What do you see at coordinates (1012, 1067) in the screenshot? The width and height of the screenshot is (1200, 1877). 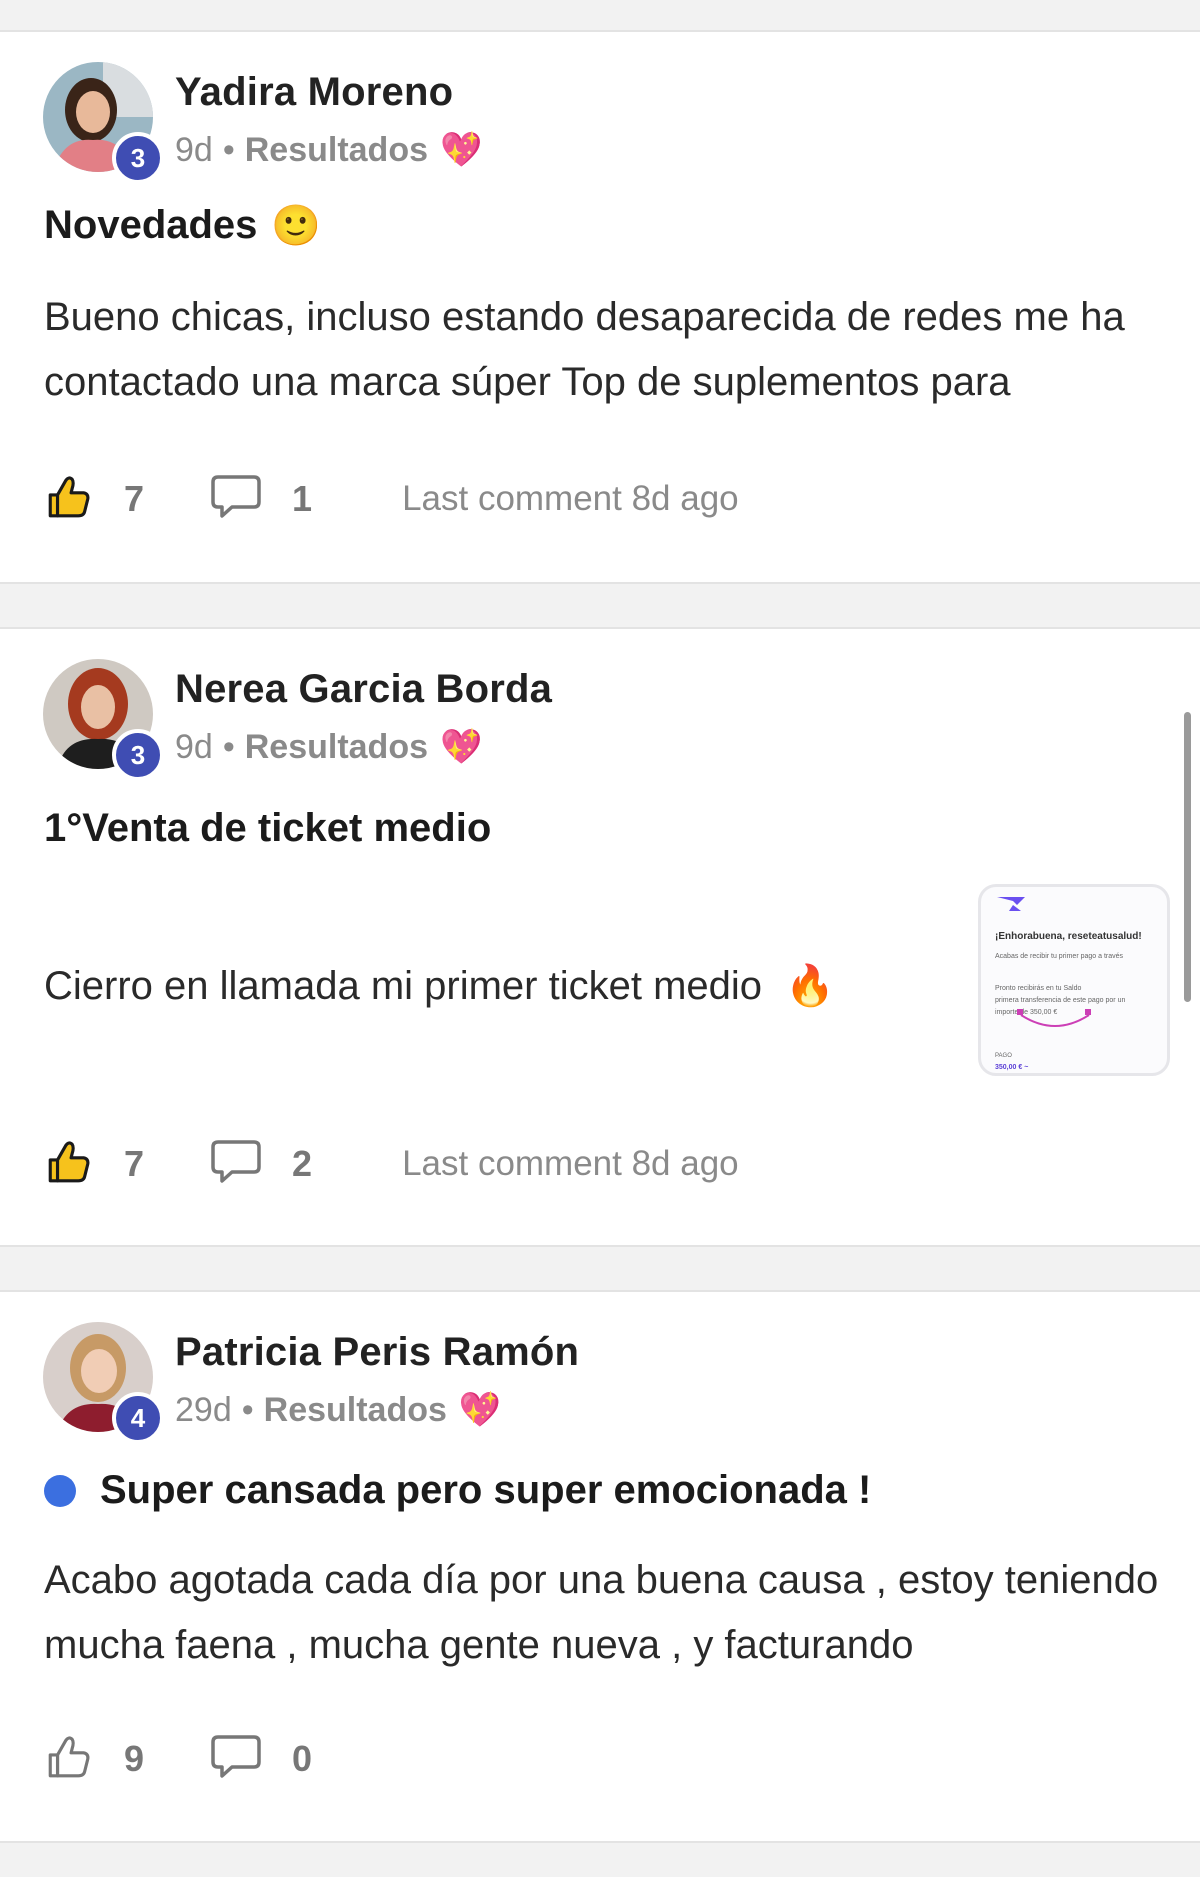 I see `attachment-amount: 350,00 € ~` at bounding box center [1012, 1067].